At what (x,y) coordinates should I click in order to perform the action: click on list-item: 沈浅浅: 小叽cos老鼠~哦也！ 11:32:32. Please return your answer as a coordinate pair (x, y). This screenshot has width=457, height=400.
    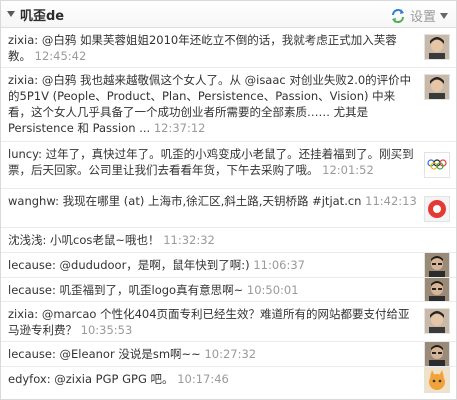
    Looking at the image, I should click on (228, 240).